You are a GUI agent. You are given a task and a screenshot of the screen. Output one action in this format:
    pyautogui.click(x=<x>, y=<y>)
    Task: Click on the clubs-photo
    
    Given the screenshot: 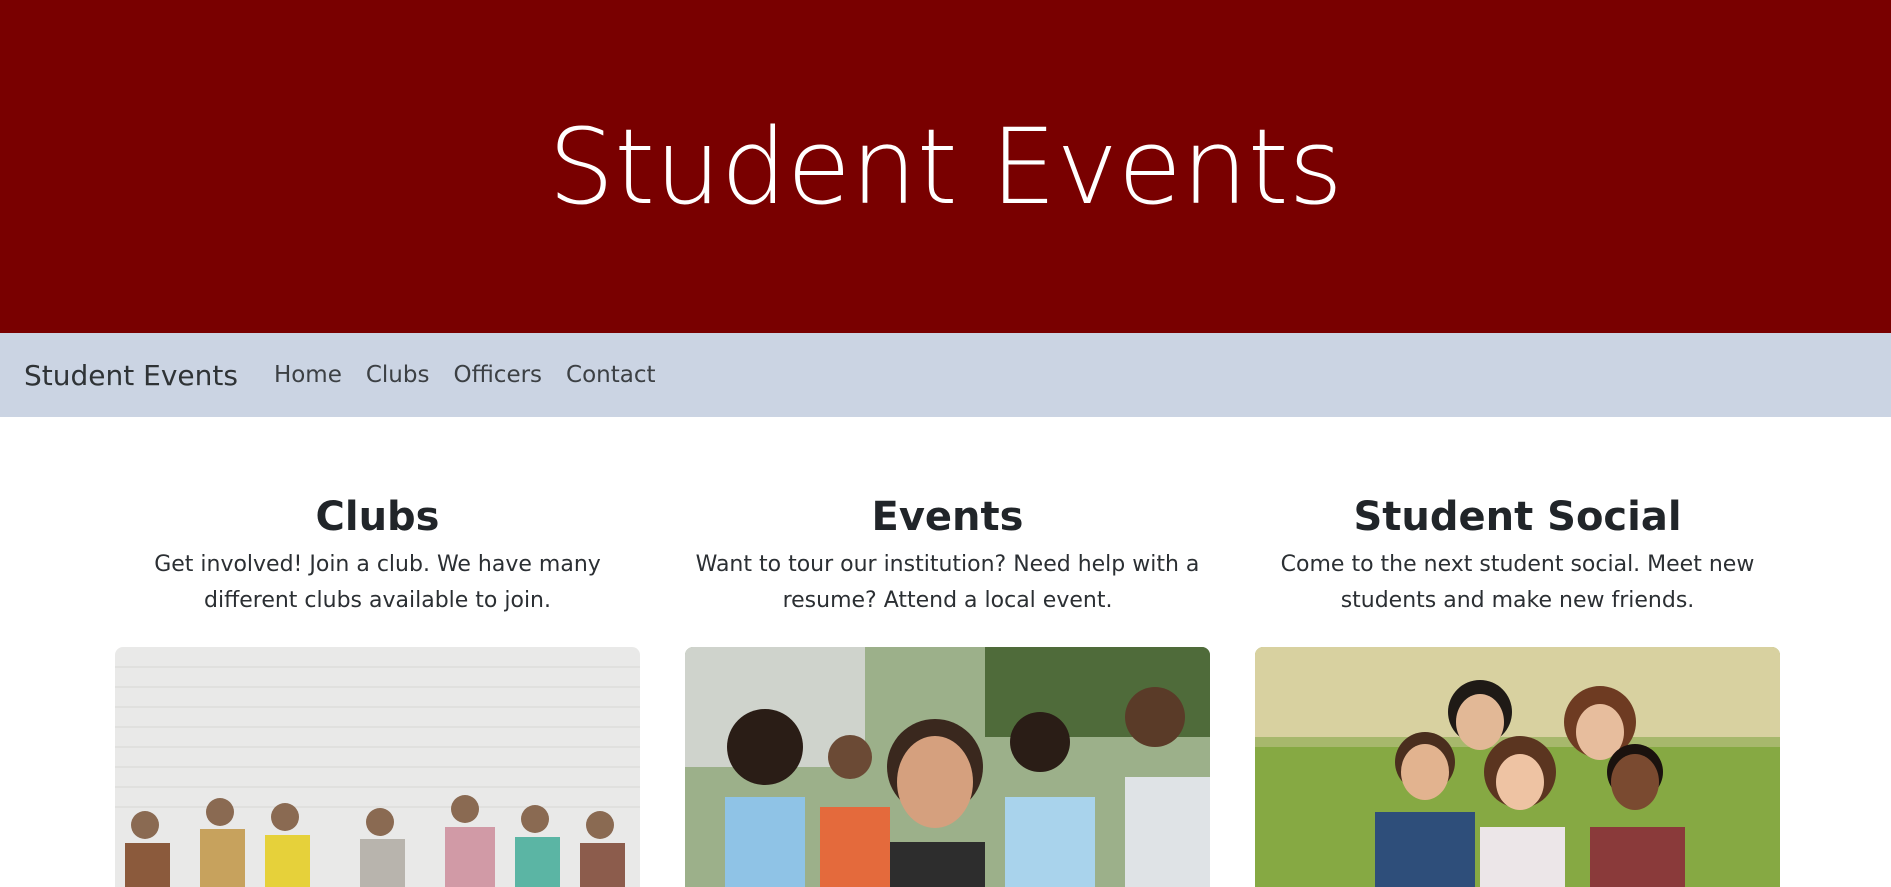 What is the action you would take?
    pyautogui.click(x=377, y=767)
    